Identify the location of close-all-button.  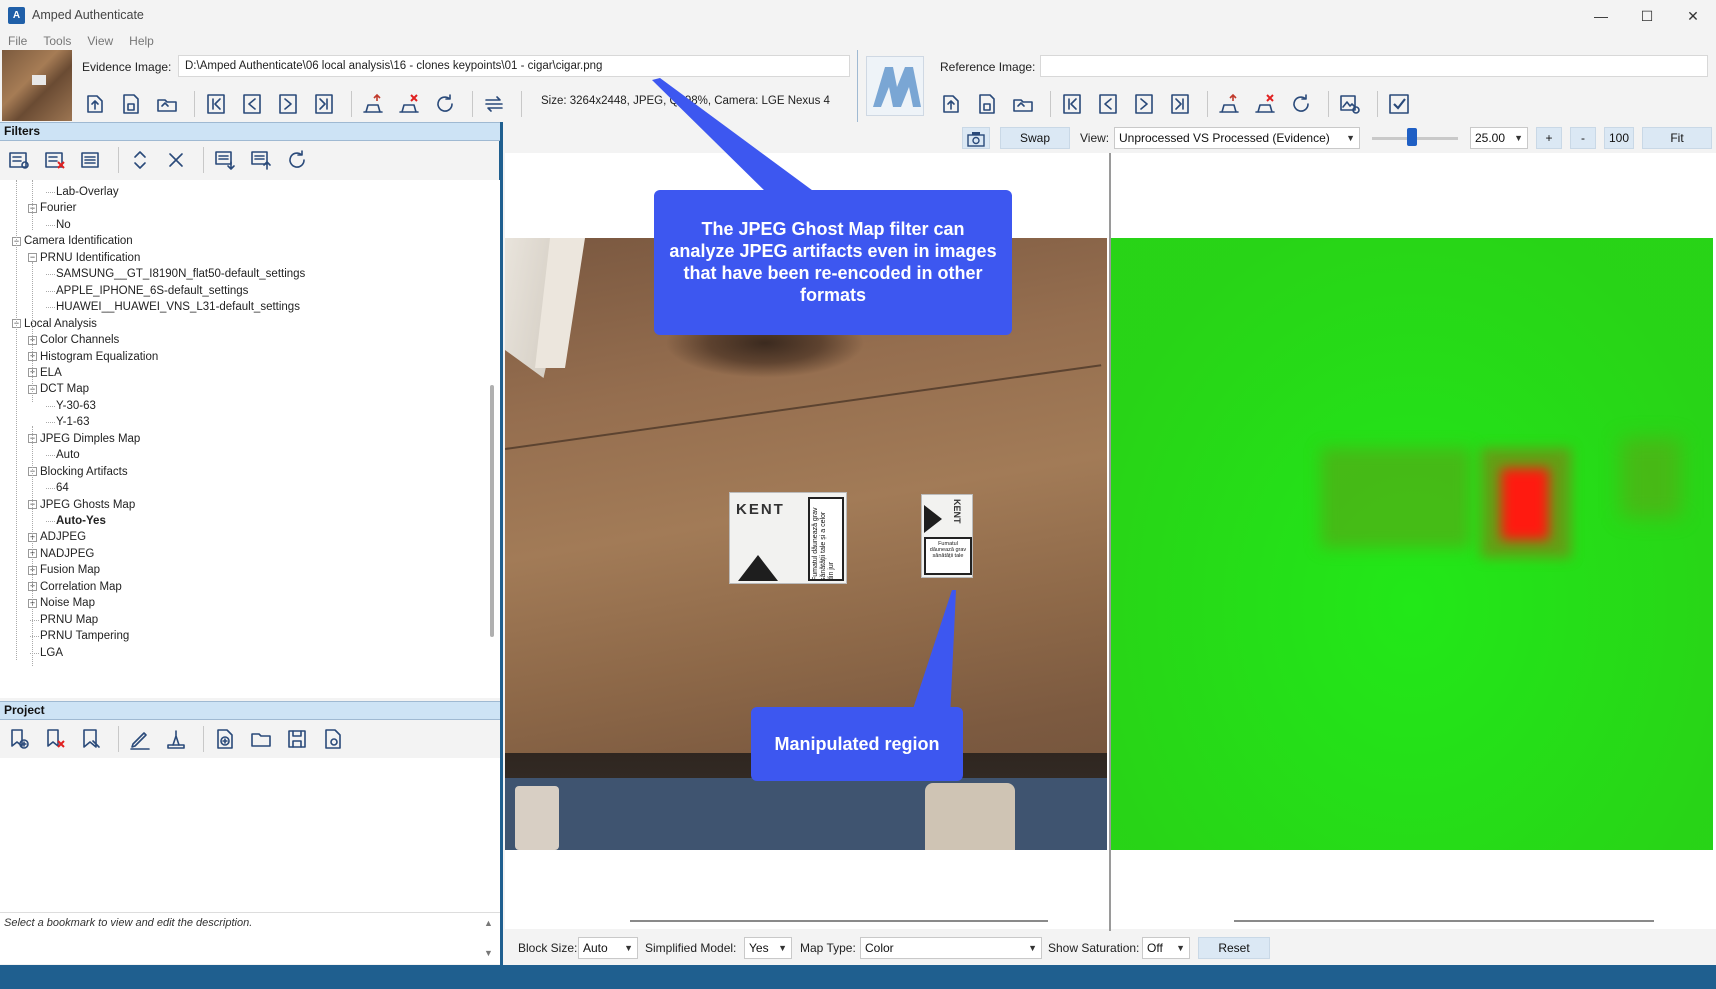
(176, 160).